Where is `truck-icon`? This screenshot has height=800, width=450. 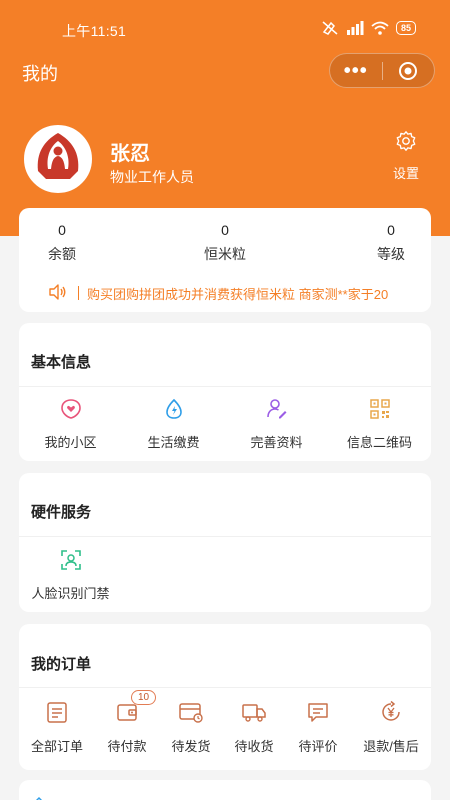 truck-icon is located at coordinates (254, 713).